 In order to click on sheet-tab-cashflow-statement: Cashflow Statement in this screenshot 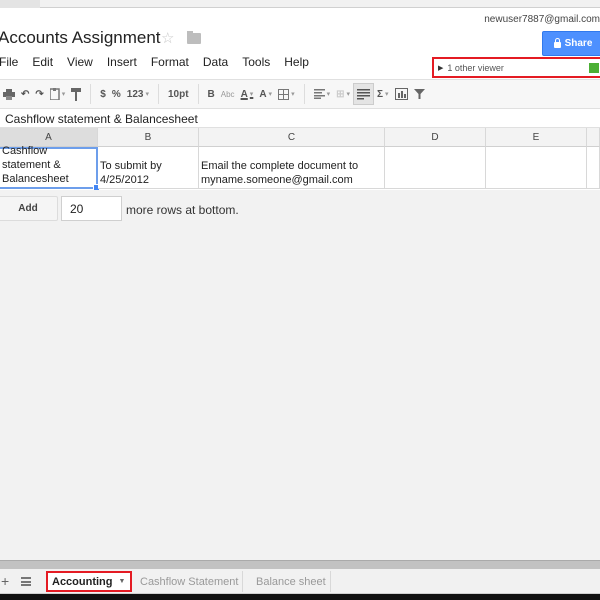, I will do `click(190, 581)`.